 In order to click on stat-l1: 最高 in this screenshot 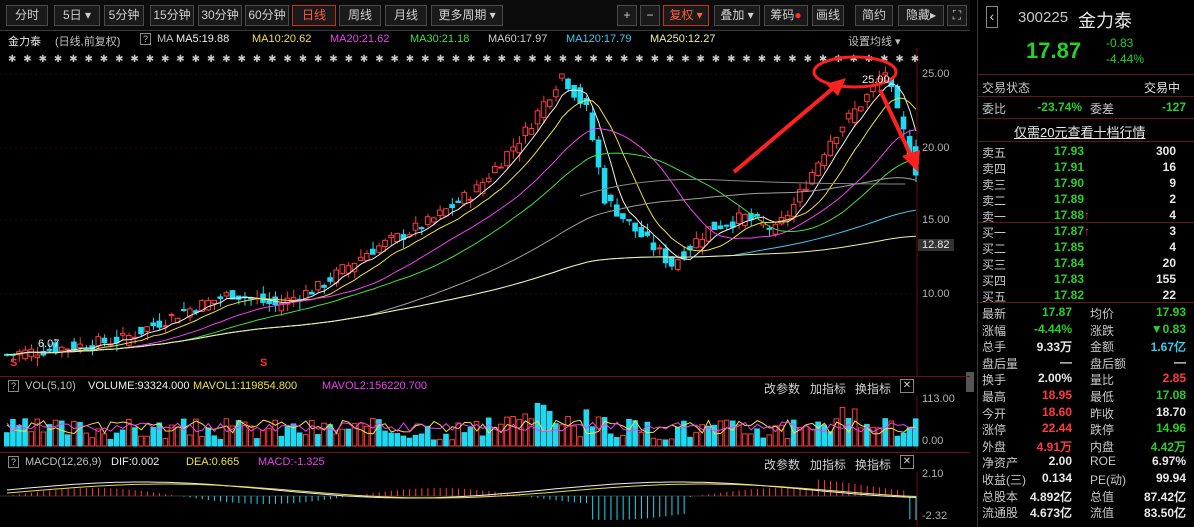, I will do `click(994, 397)`.